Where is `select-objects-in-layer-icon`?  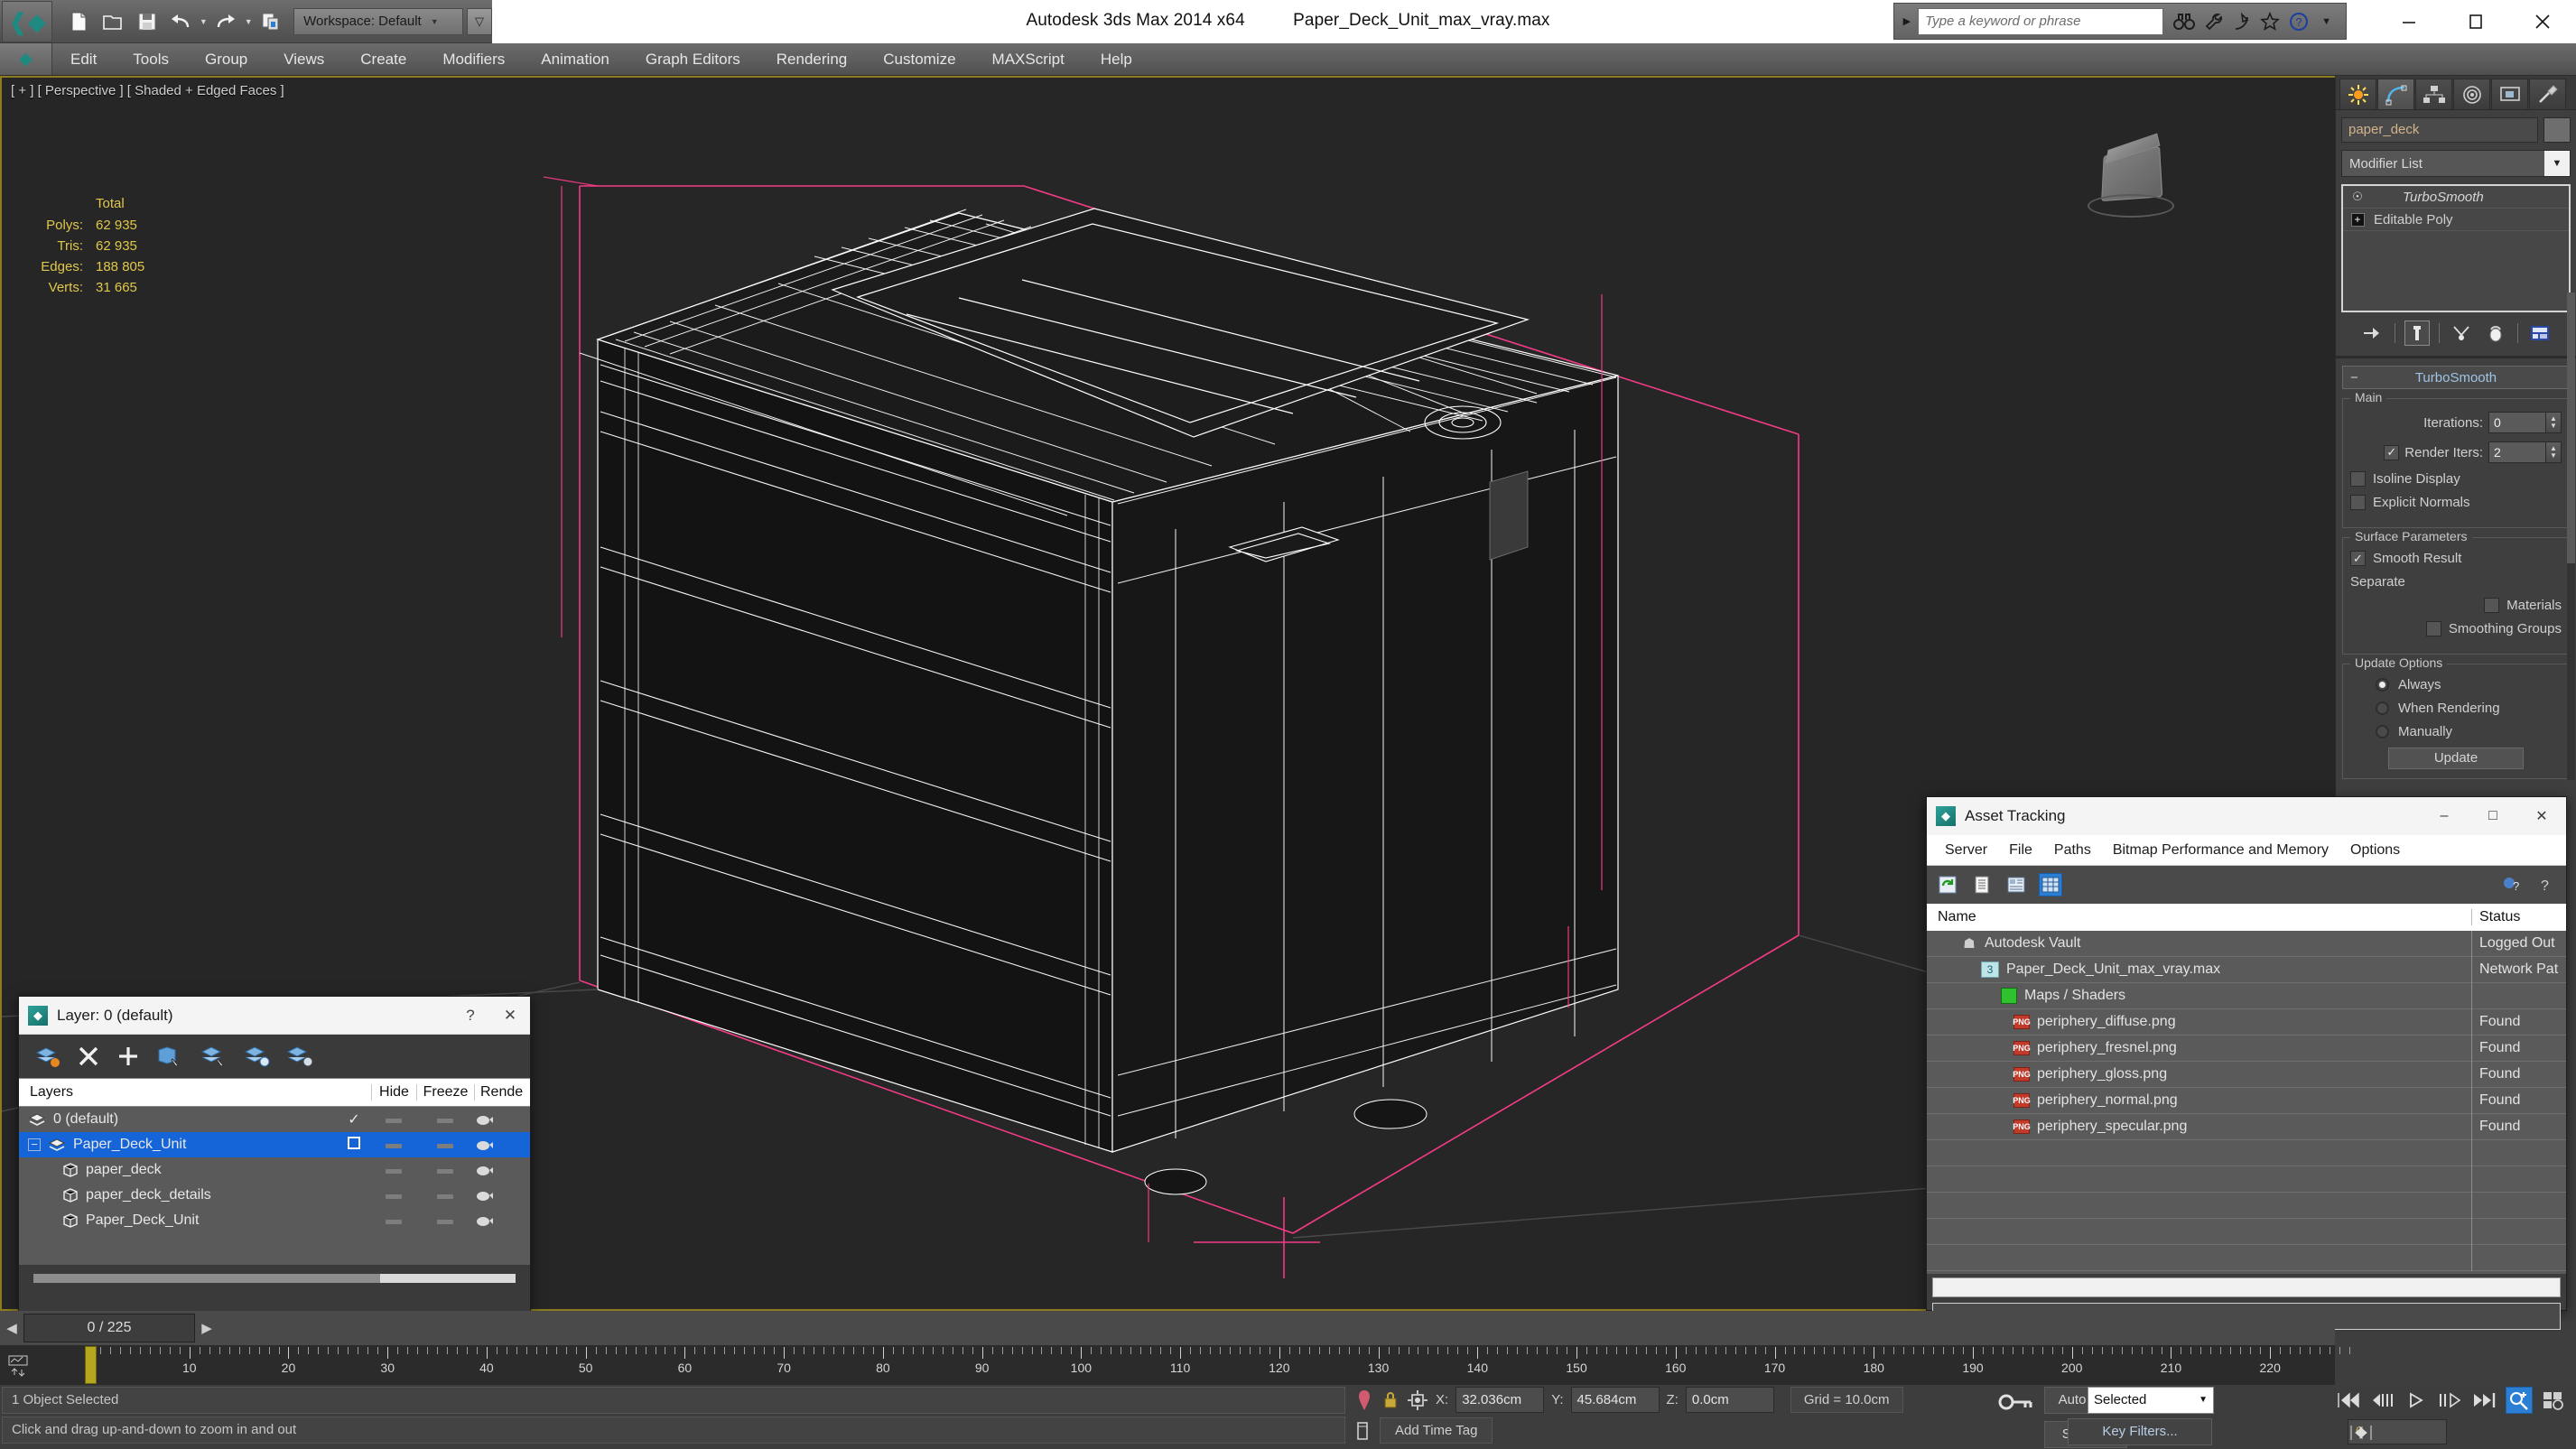
select-objects-in-layer-icon is located at coordinates (169, 1056).